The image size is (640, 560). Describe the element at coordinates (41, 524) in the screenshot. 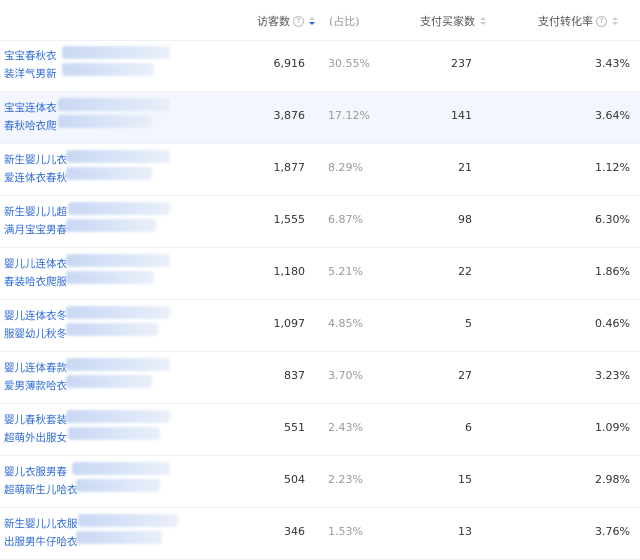

I see `product-name-line: 新生婴儿儿衣服` at that location.